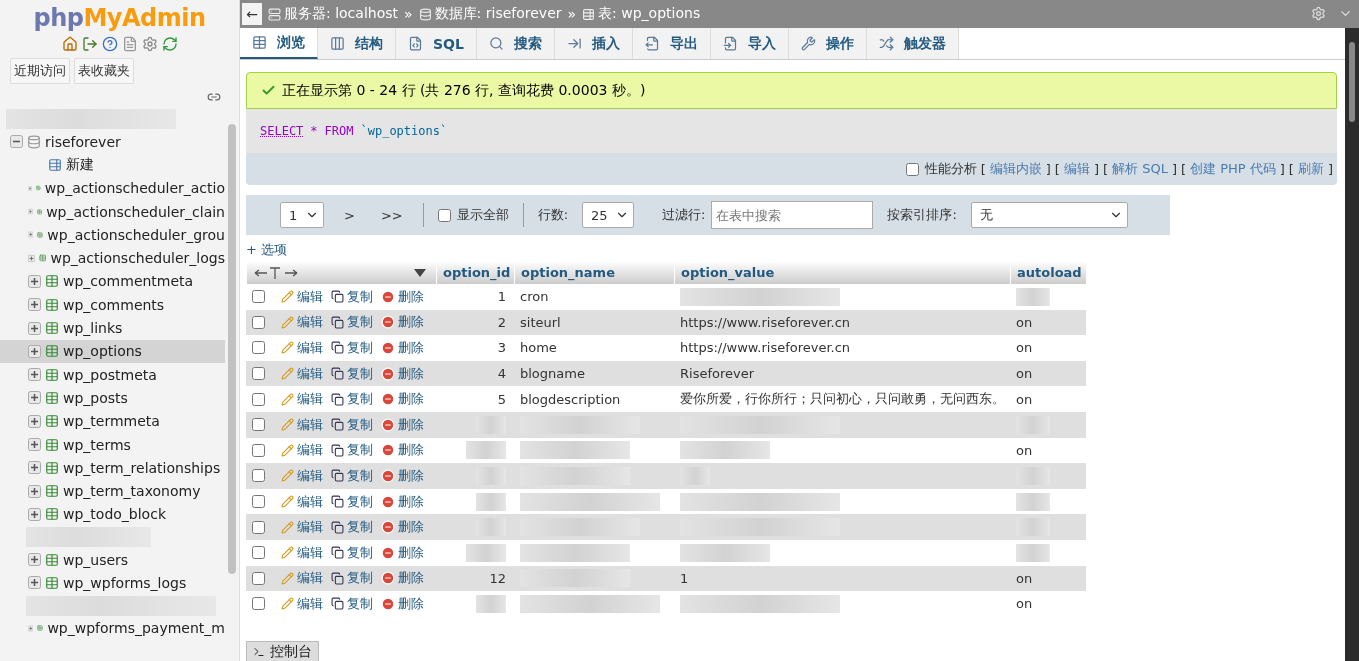 The width and height of the screenshot is (1359, 661). What do you see at coordinates (104, 71) in the screenshot?
I see `sidebar-button: 表收藏夹` at bounding box center [104, 71].